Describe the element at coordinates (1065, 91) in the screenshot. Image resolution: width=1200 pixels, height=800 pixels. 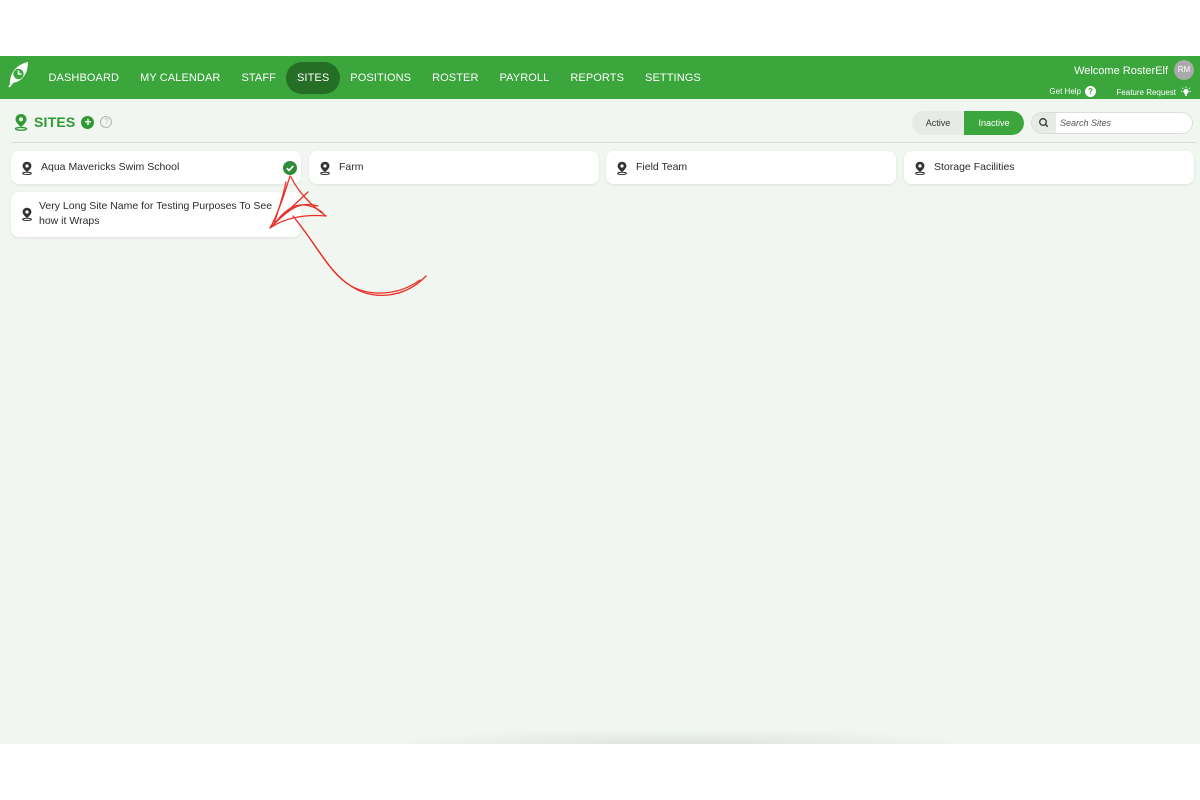
I see `get-help-label: Get Help` at that location.